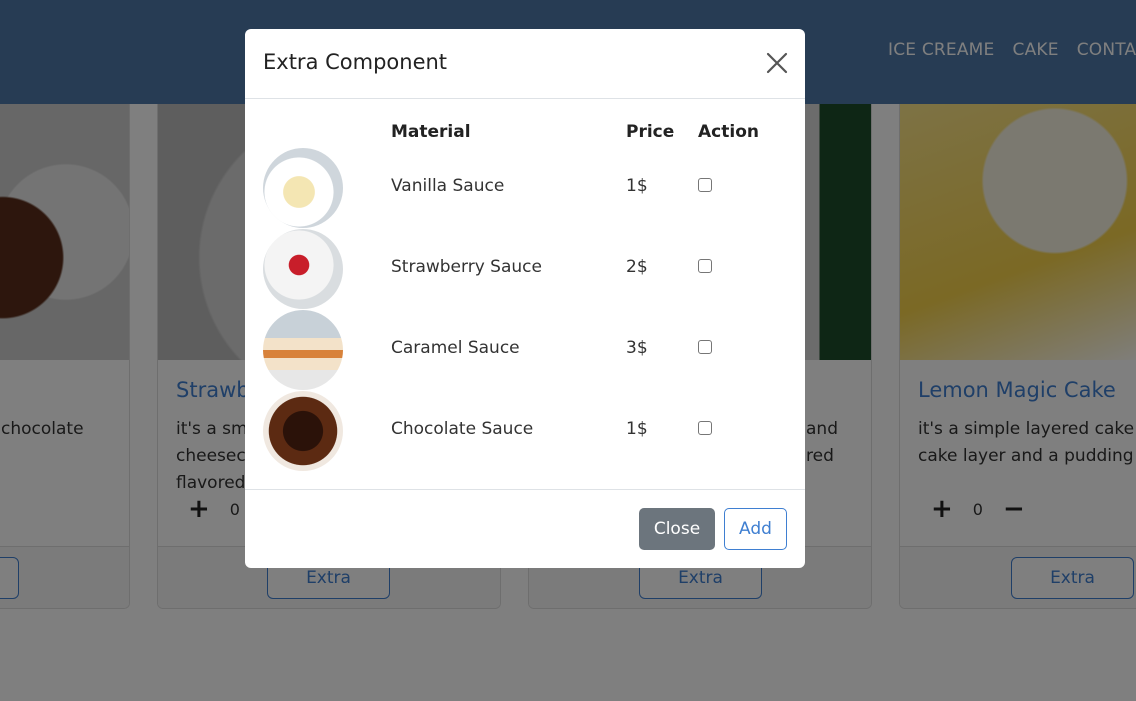 The height and width of the screenshot is (701, 1136). What do you see at coordinates (677, 529) in the screenshot?
I see `close-button: Close` at bounding box center [677, 529].